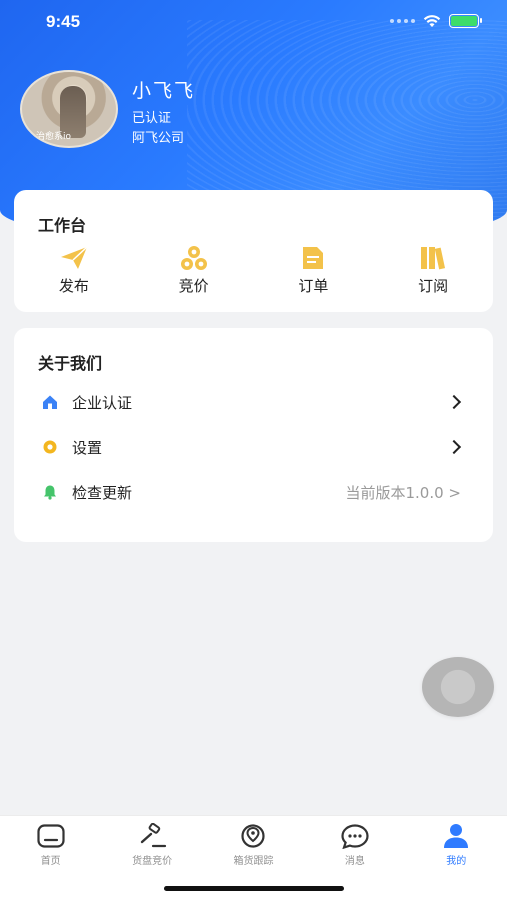 This screenshot has width=507, height=900. I want to click on signal-icon, so click(402, 21).